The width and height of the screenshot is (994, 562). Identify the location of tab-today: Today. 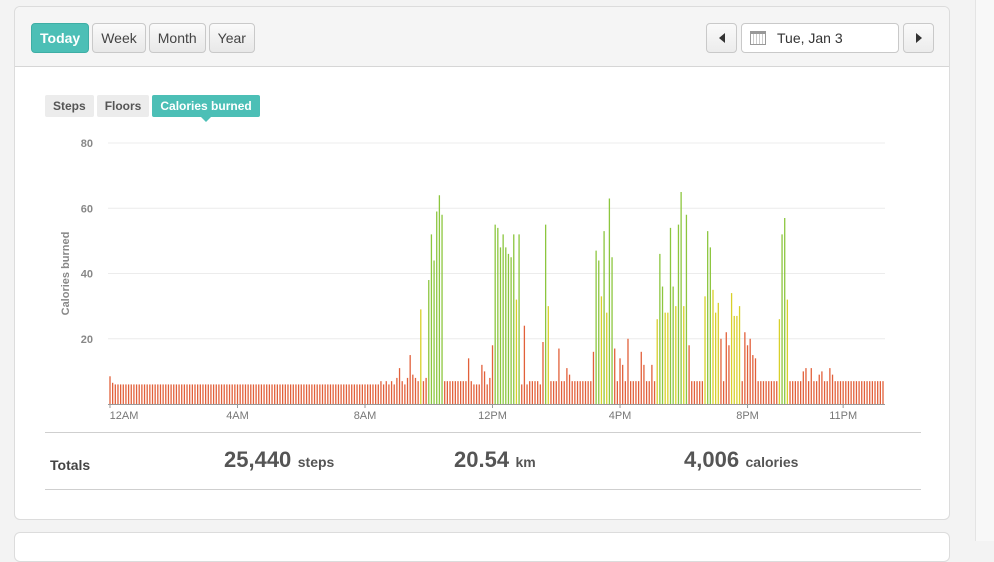
(60, 38).